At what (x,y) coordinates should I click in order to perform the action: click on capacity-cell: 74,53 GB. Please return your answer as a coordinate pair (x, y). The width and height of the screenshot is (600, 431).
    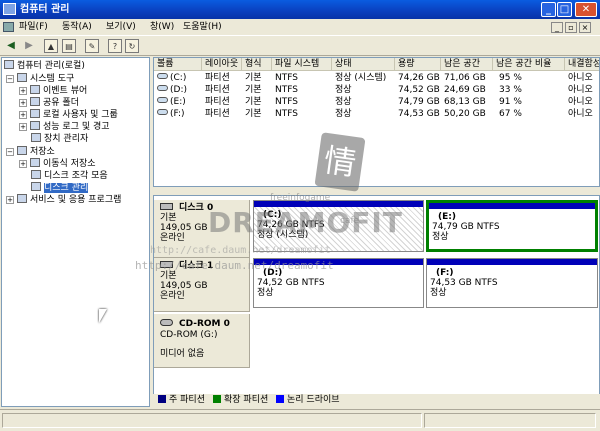
    Looking at the image, I should click on (419, 114).